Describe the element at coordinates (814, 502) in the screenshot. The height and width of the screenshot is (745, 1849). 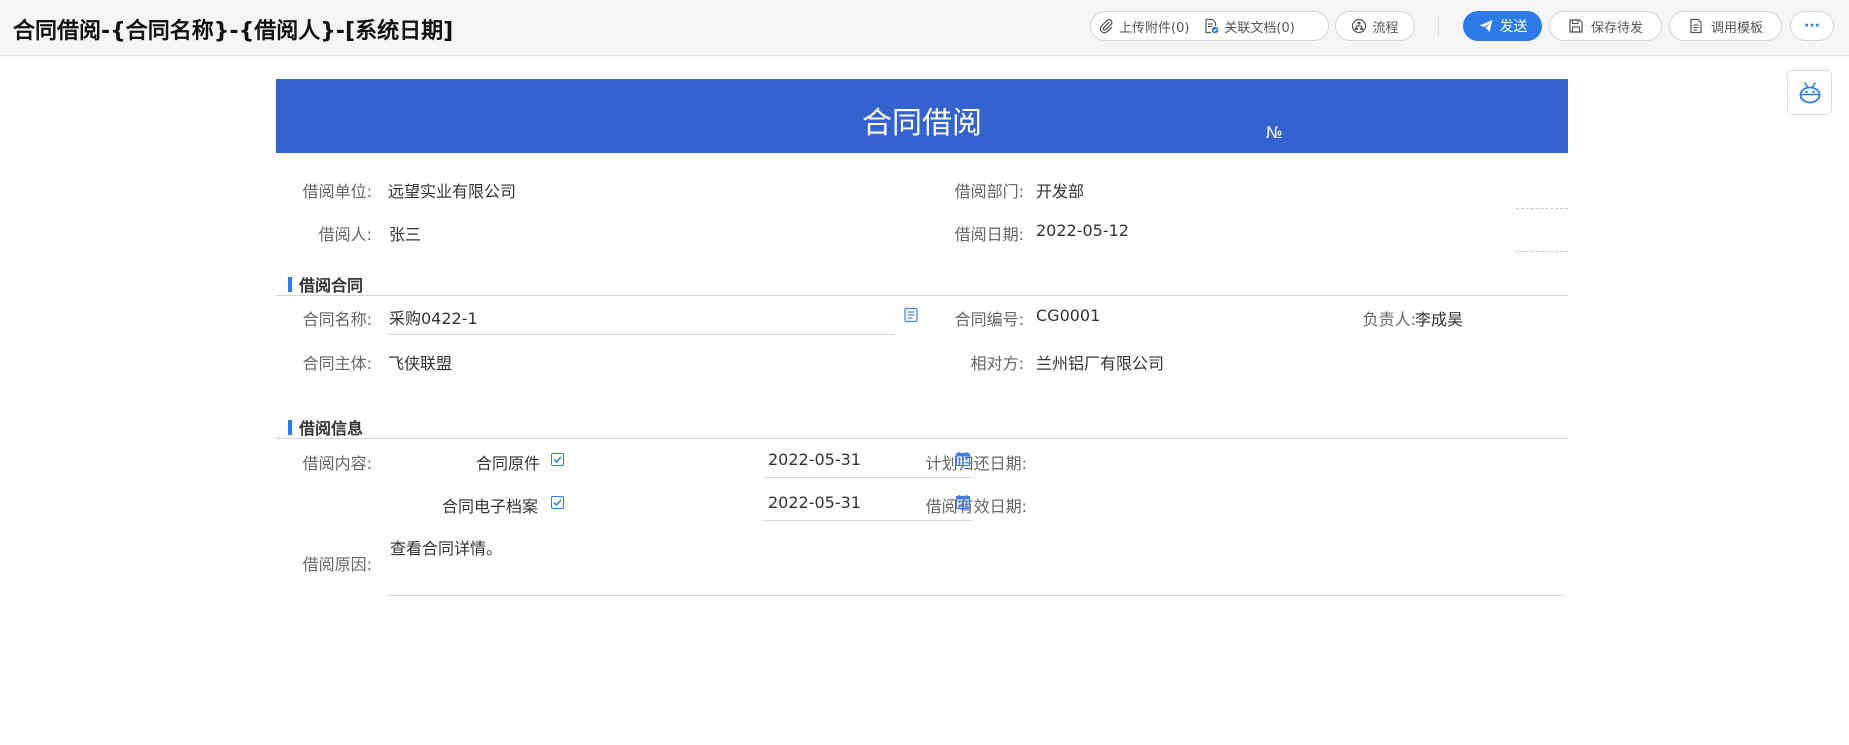
I see `valid-date-value: 2022-05-31` at that location.